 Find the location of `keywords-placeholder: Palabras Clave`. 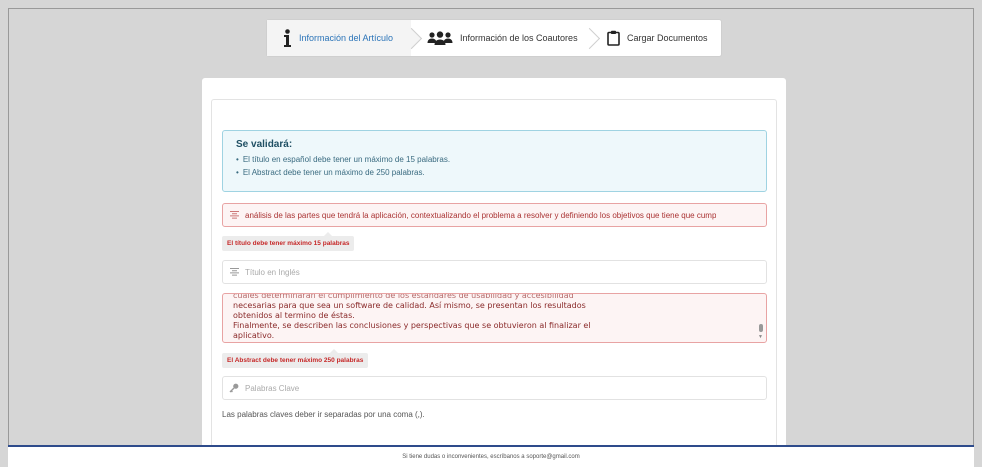

keywords-placeholder: Palabras Clave is located at coordinates (272, 388).